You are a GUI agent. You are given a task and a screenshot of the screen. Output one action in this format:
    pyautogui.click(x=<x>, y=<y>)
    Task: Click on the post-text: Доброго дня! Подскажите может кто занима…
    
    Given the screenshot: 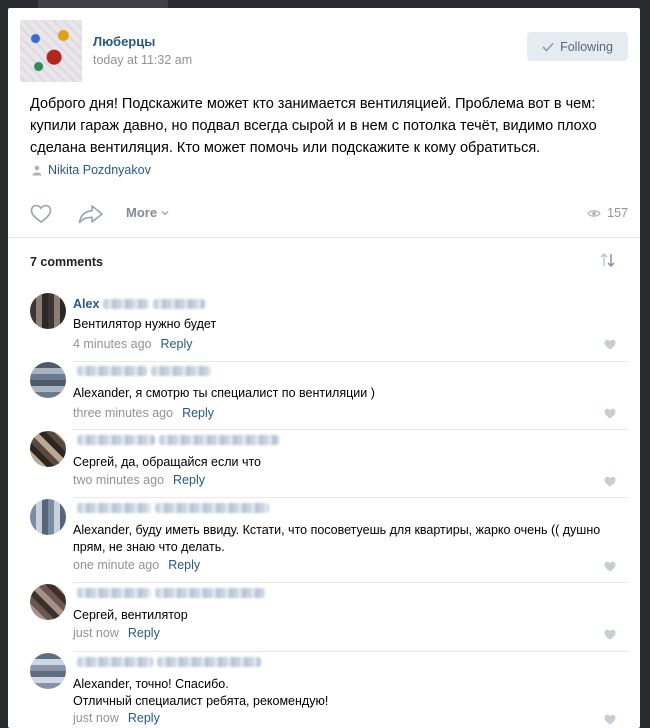 What is the action you would take?
    pyautogui.click(x=313, y=126)
    